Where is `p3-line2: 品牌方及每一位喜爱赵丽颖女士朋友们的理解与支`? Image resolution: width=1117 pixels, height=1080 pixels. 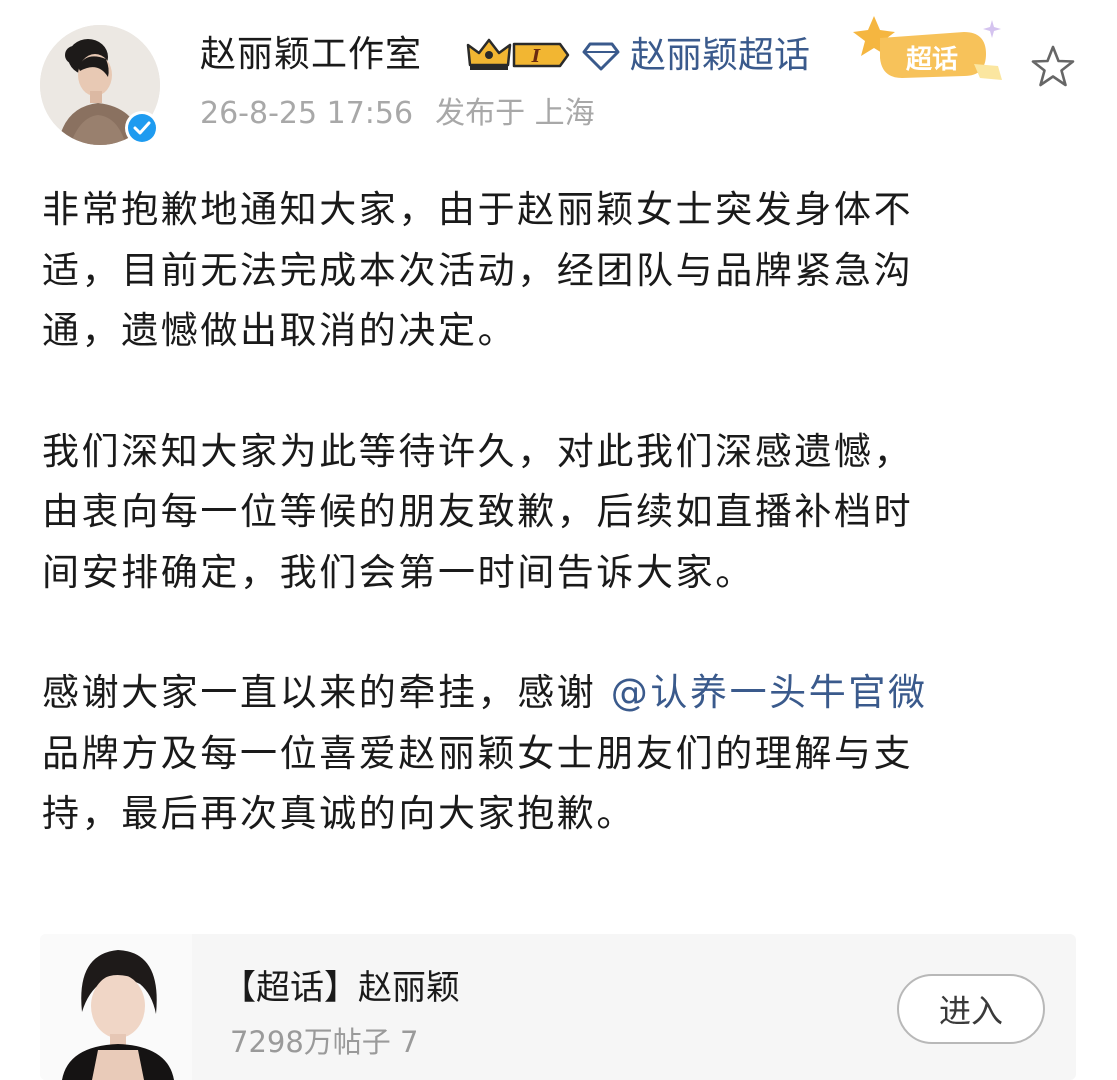 p3-line2: 品牌方及每一位喜爱赵丽颖女士朋友们的理解与支 is located at coordinates (478, 753).